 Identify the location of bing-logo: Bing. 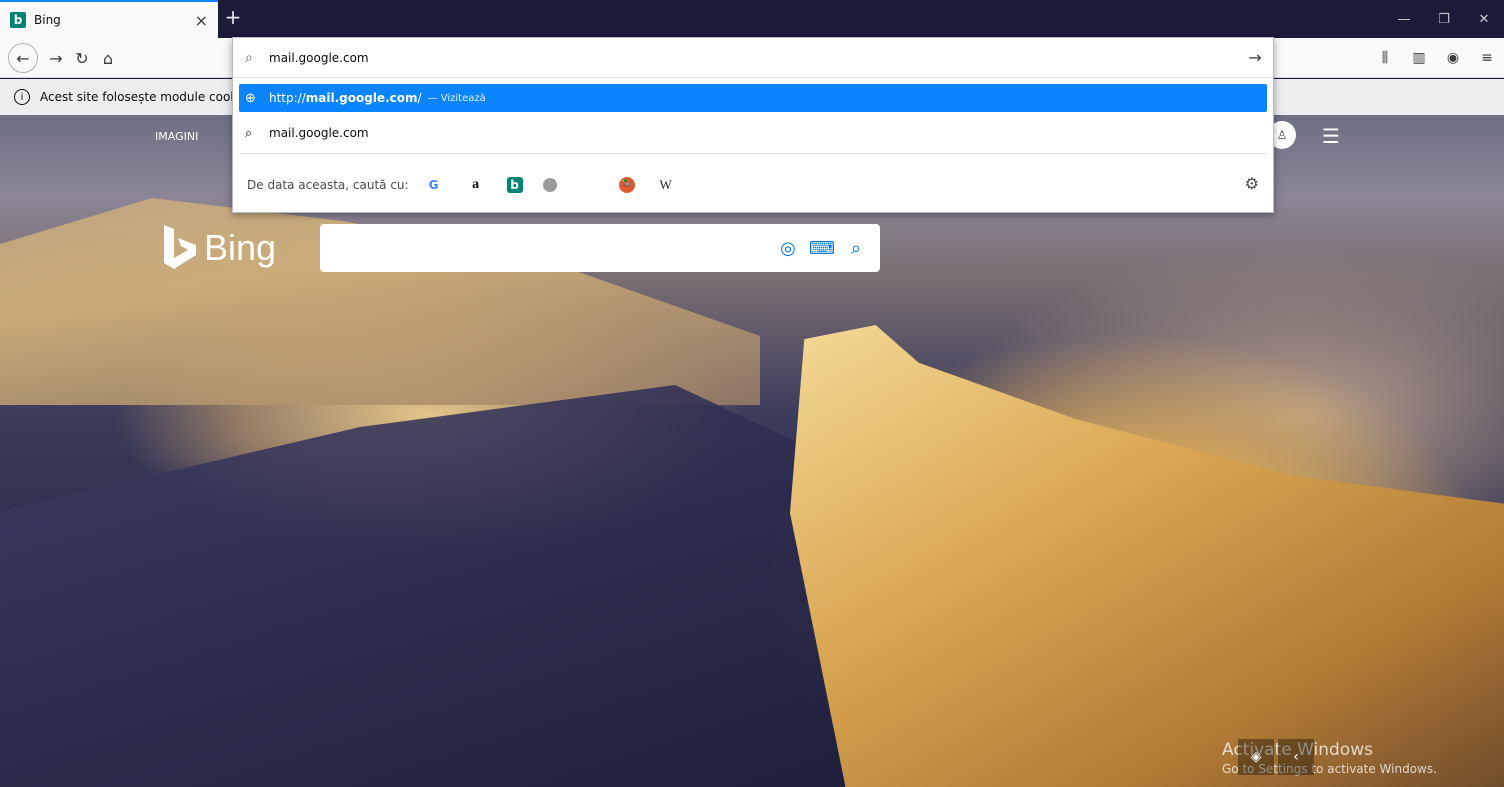
(219, 248).